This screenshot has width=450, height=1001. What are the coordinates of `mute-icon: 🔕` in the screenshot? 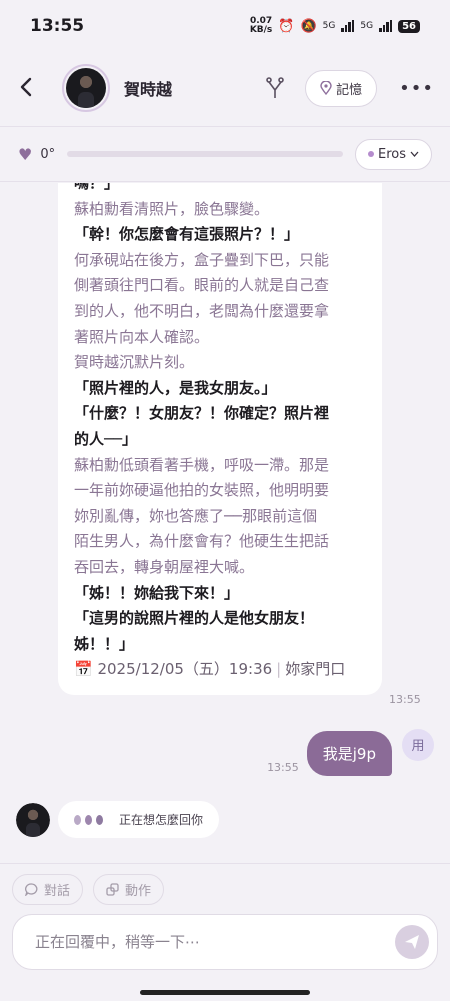 It's located at (308, 26).